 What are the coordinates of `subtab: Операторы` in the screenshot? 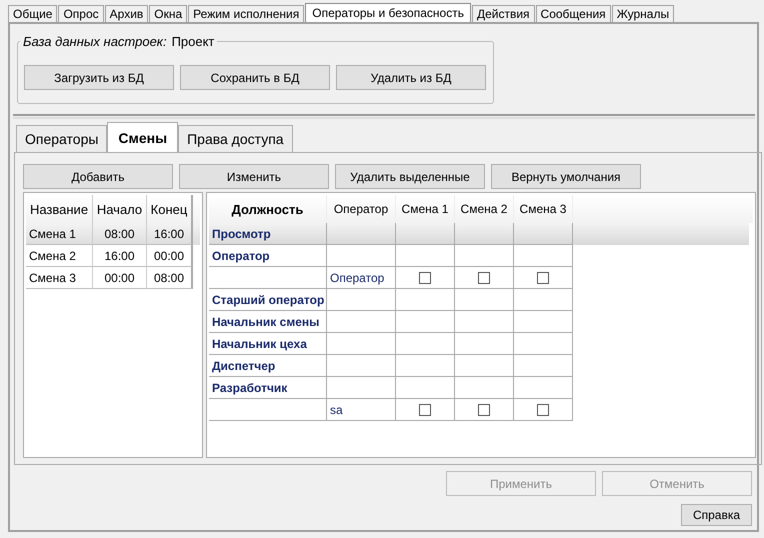 It's located at (62, 138).